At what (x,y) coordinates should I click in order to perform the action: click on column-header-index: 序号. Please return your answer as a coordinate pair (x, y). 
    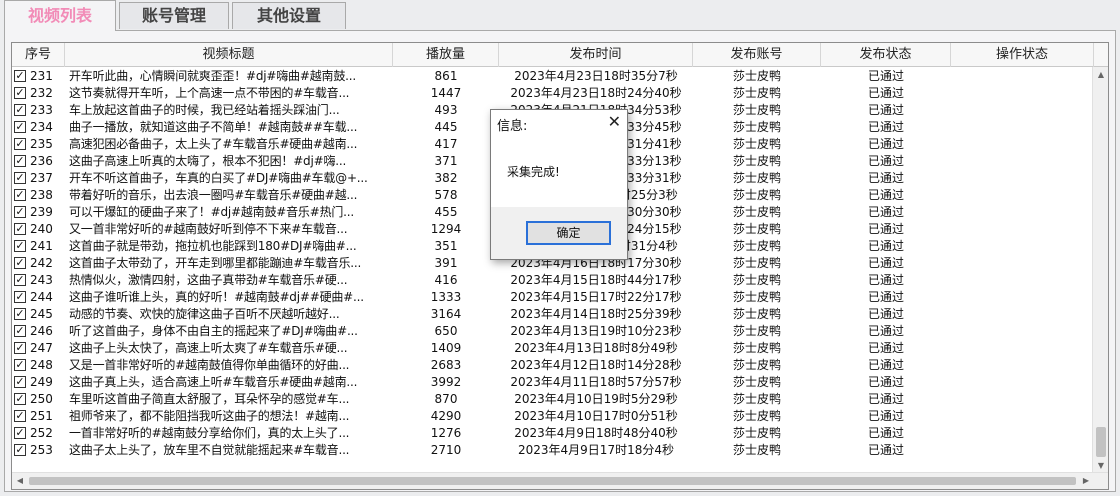
    Looking at the image, I should click on (38, 55).